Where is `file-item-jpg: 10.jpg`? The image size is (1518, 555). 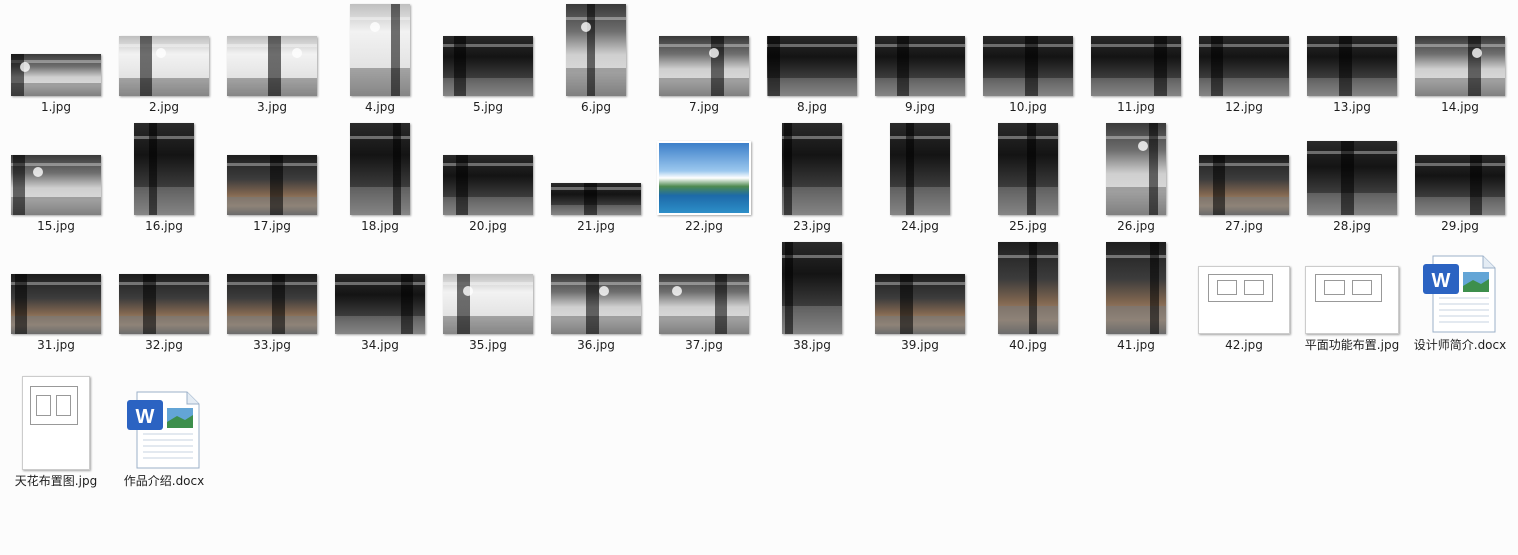 file-item-jpg: 10.jpg is located at coordinates (1028, 59).